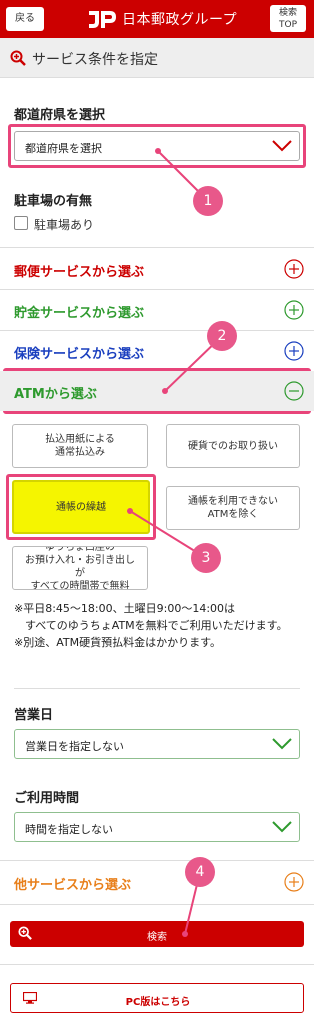 The image size is (320, 1024). I want to click on atm-option-coins: 硬貨でのお取り扱い, so click(233, 446).